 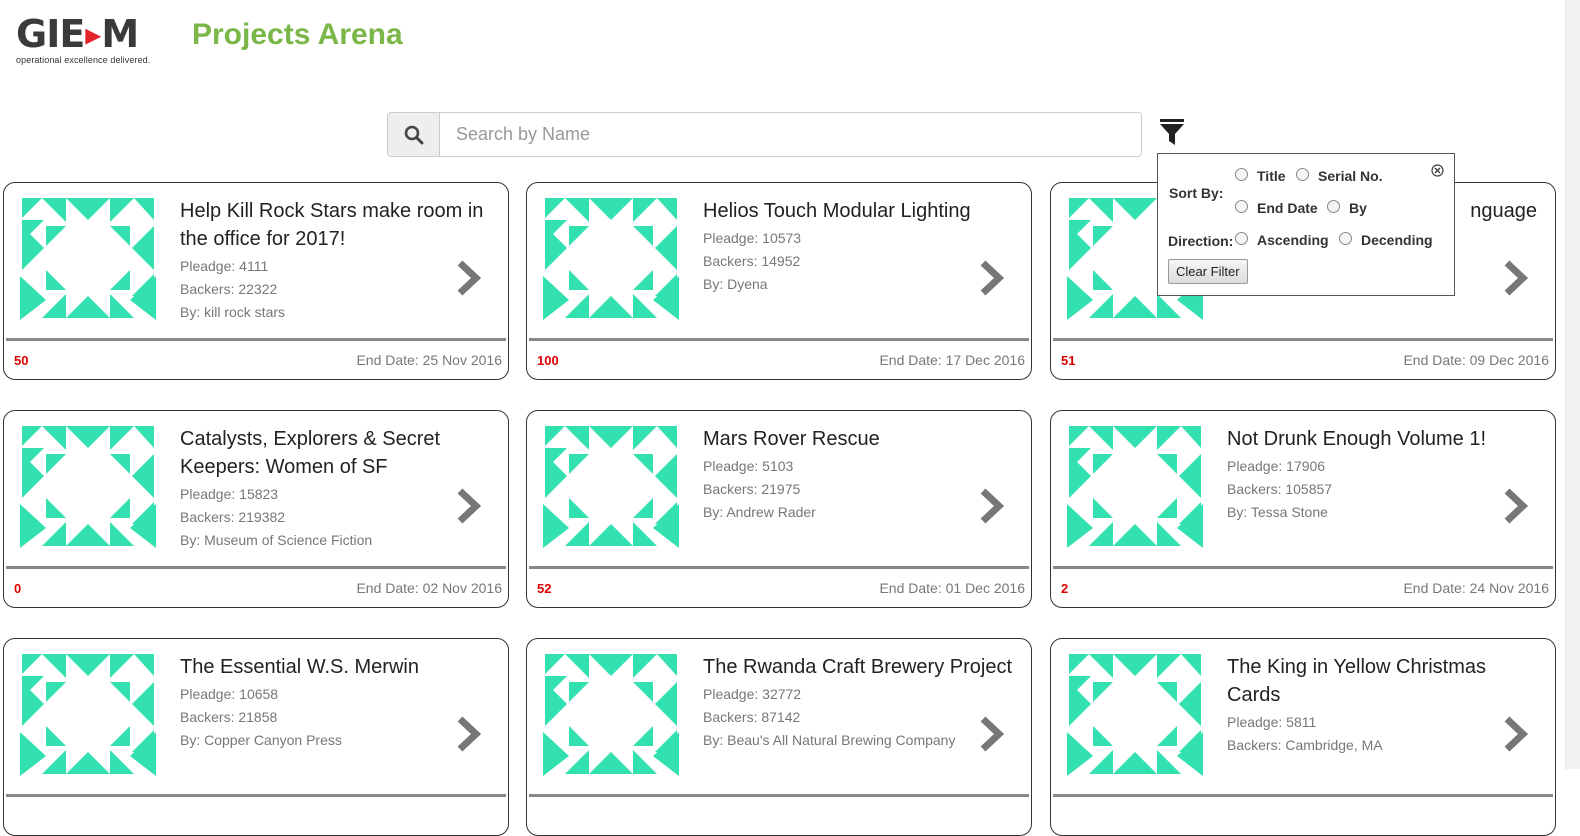 What do you see at coordinates (229, 494) in the screenshot?
I see `project-pledge: Pleadge: 15823` at bounding box center [229, 494].